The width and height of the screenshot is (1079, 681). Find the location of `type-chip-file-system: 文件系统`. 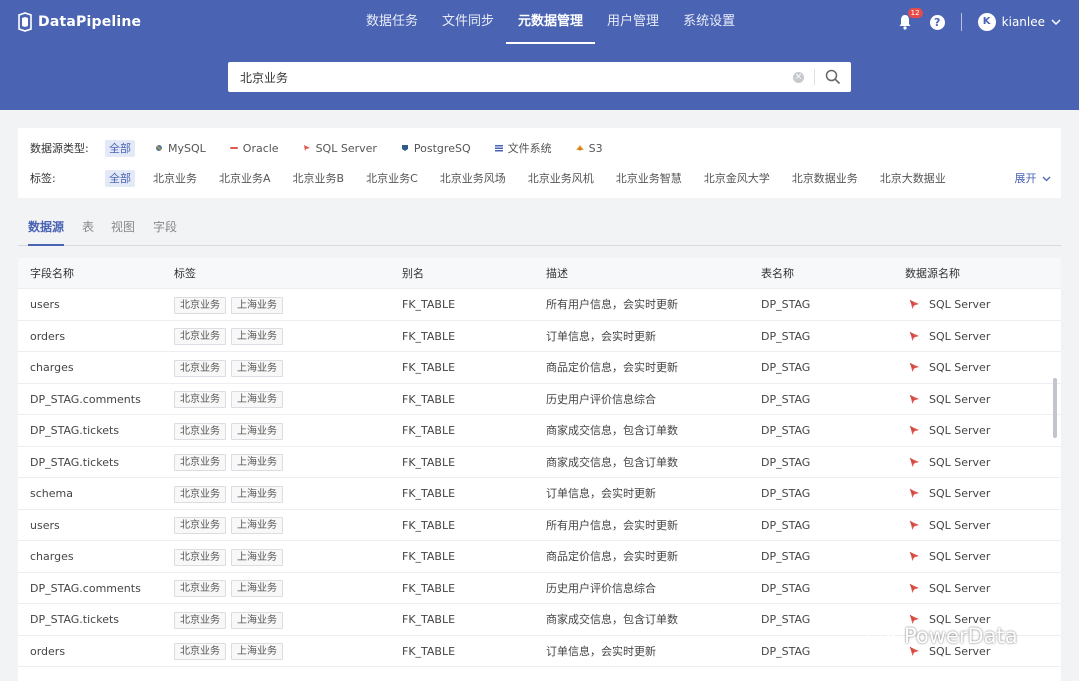

type-chip-file-system: 文件系统 is located at coordinates (523, 148).